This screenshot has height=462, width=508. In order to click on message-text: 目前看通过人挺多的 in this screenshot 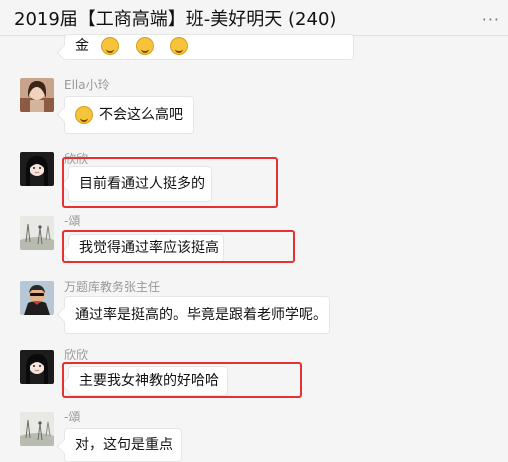, I will do `click(142, 184)`.